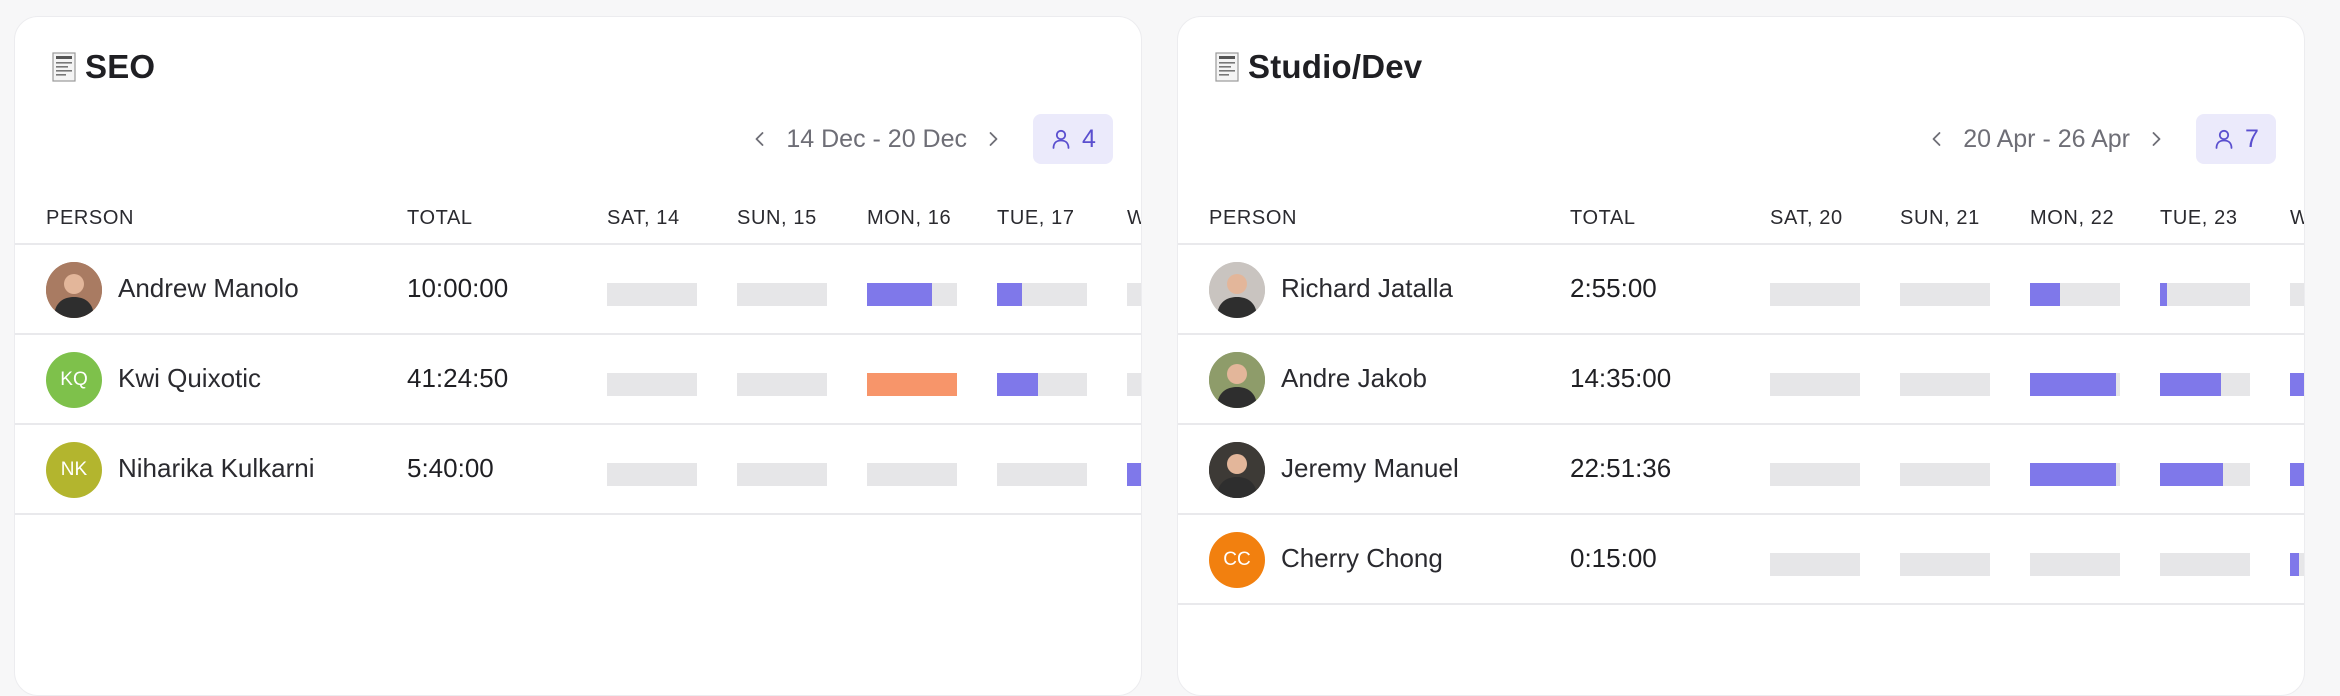 Image resolution: width=2340 pixels, height=696 pixels. What do you see at coordinates (1036, 218) in the screenshot?
I see `column-day: TUE, 17` at bounding box center [1036, 218].